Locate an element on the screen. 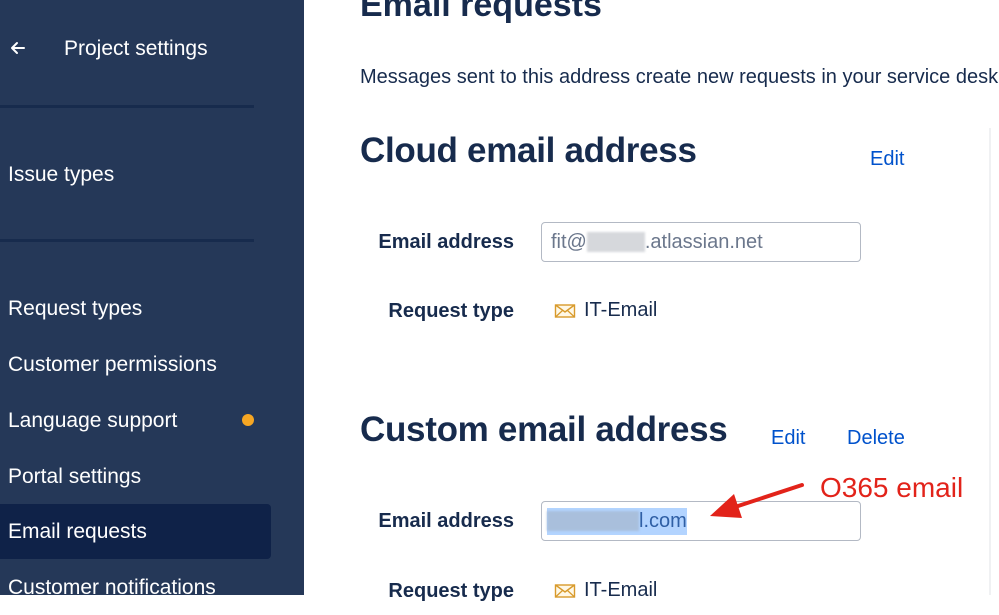 Image resolution: width=999 pixels, height=615 pixels. cloud-request-type: IT-Email is located at coordinates (605, 310).